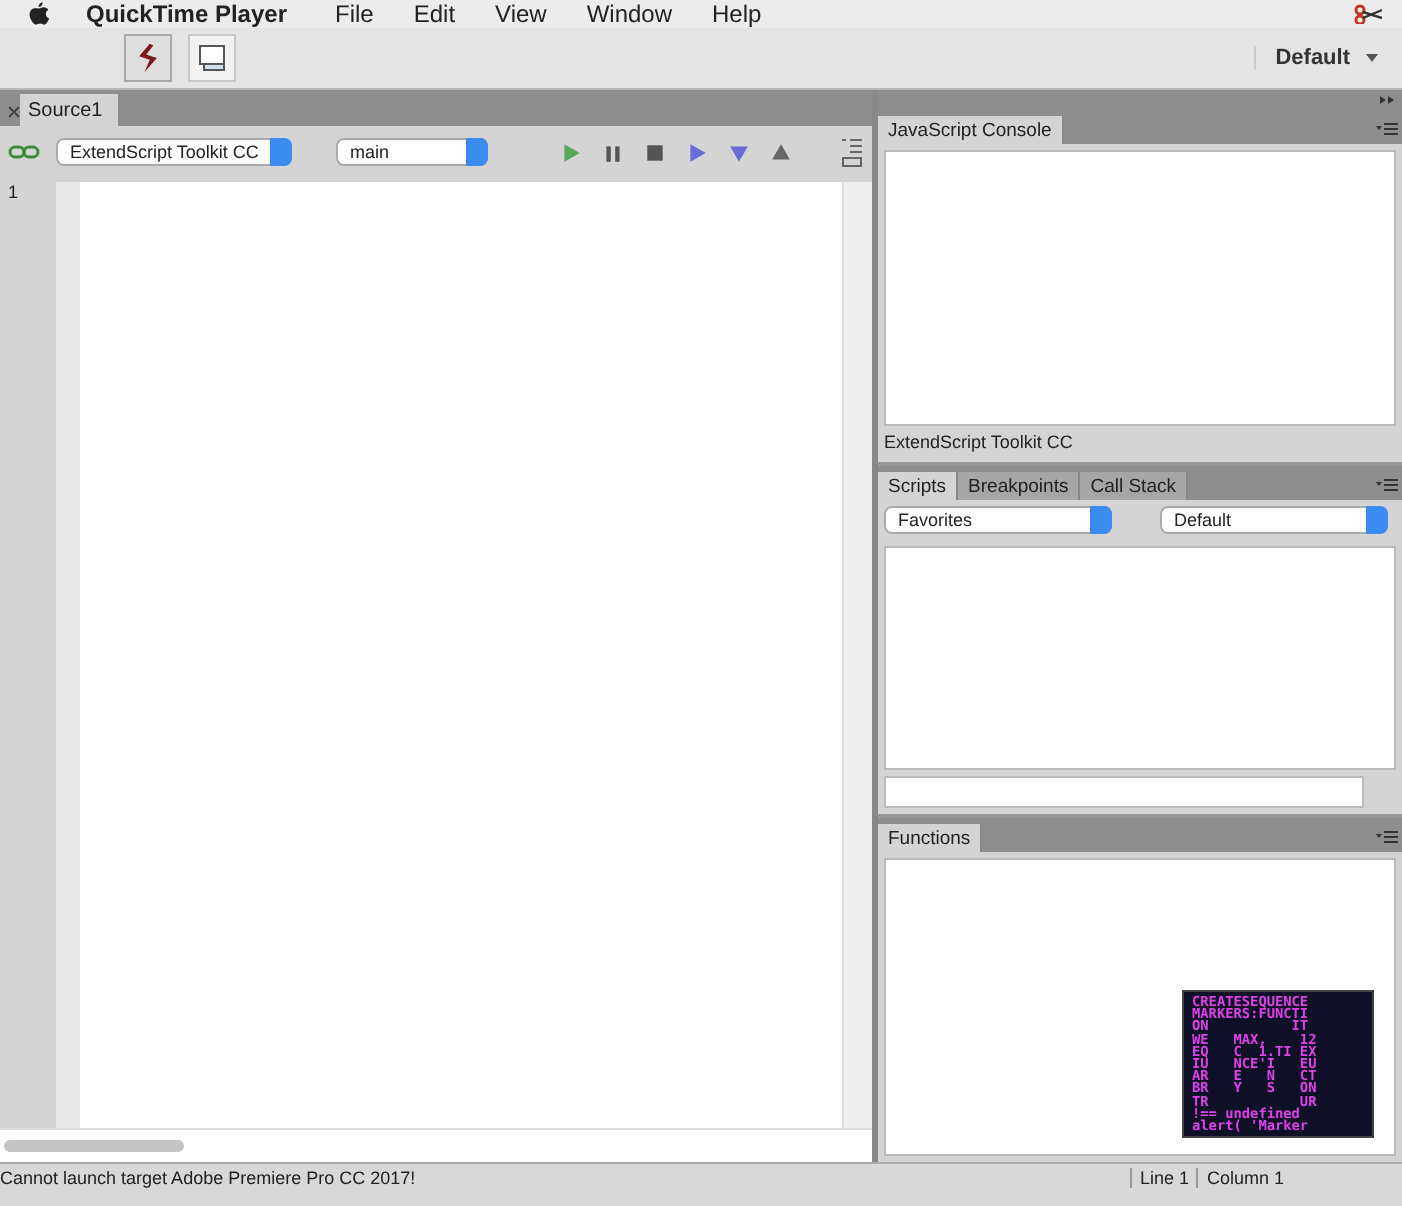 Image resolution: width=1402 pixels, height=1206 pixels. I want to click on category-dropdown: Favorites, so click(998, 520).